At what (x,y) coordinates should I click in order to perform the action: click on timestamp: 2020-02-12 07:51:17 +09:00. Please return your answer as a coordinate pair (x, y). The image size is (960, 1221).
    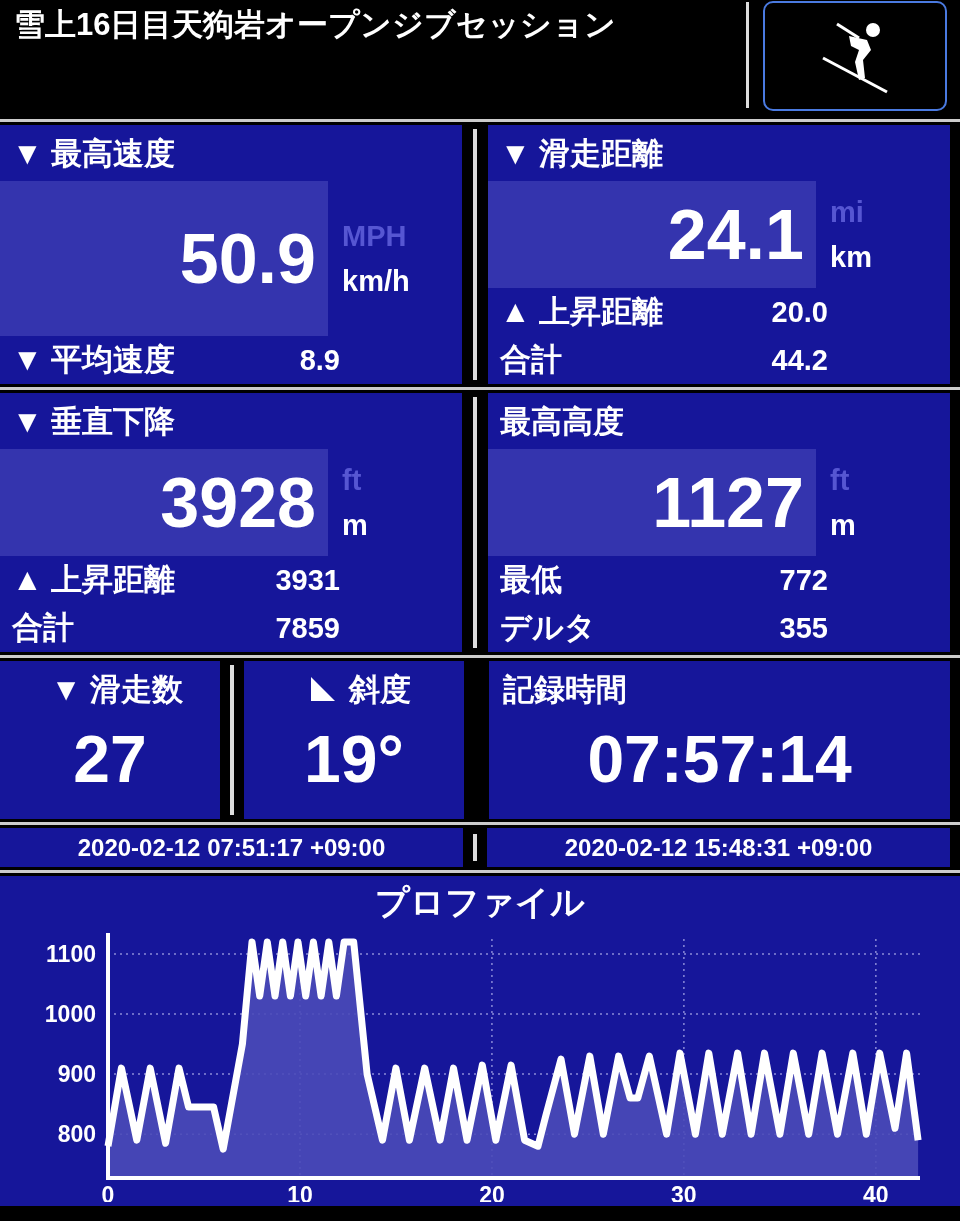
    Looking at the image, I should click on (231, 847).